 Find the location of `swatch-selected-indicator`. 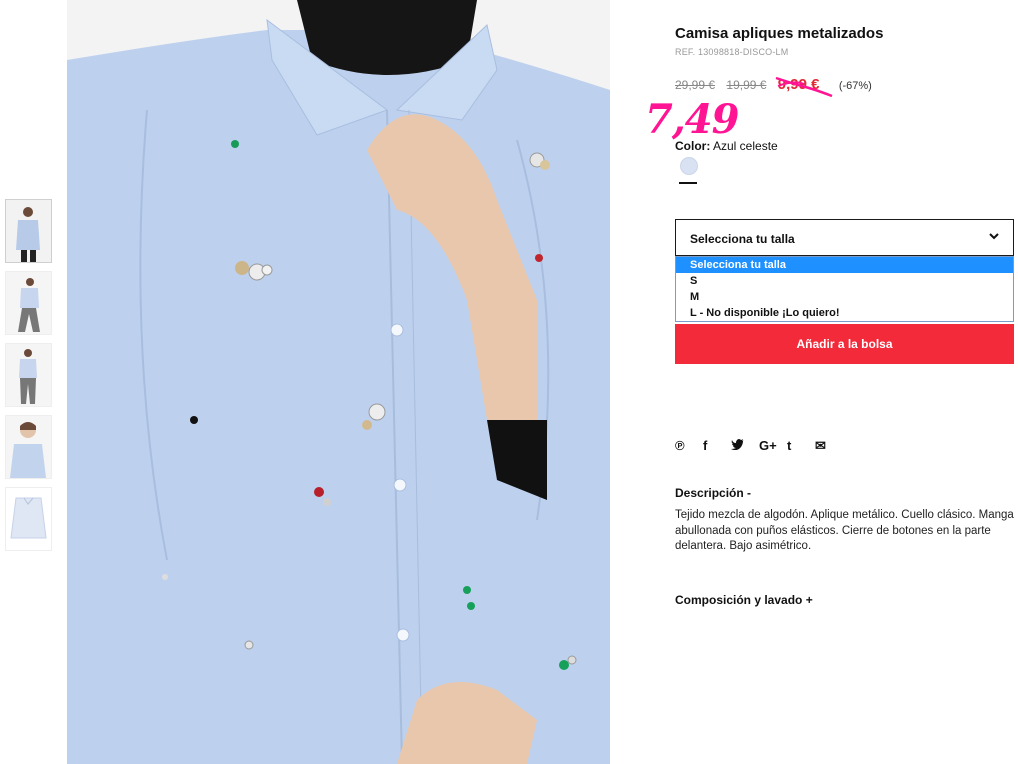

swatch-selected-indicator is located at coordinates (688, 183).